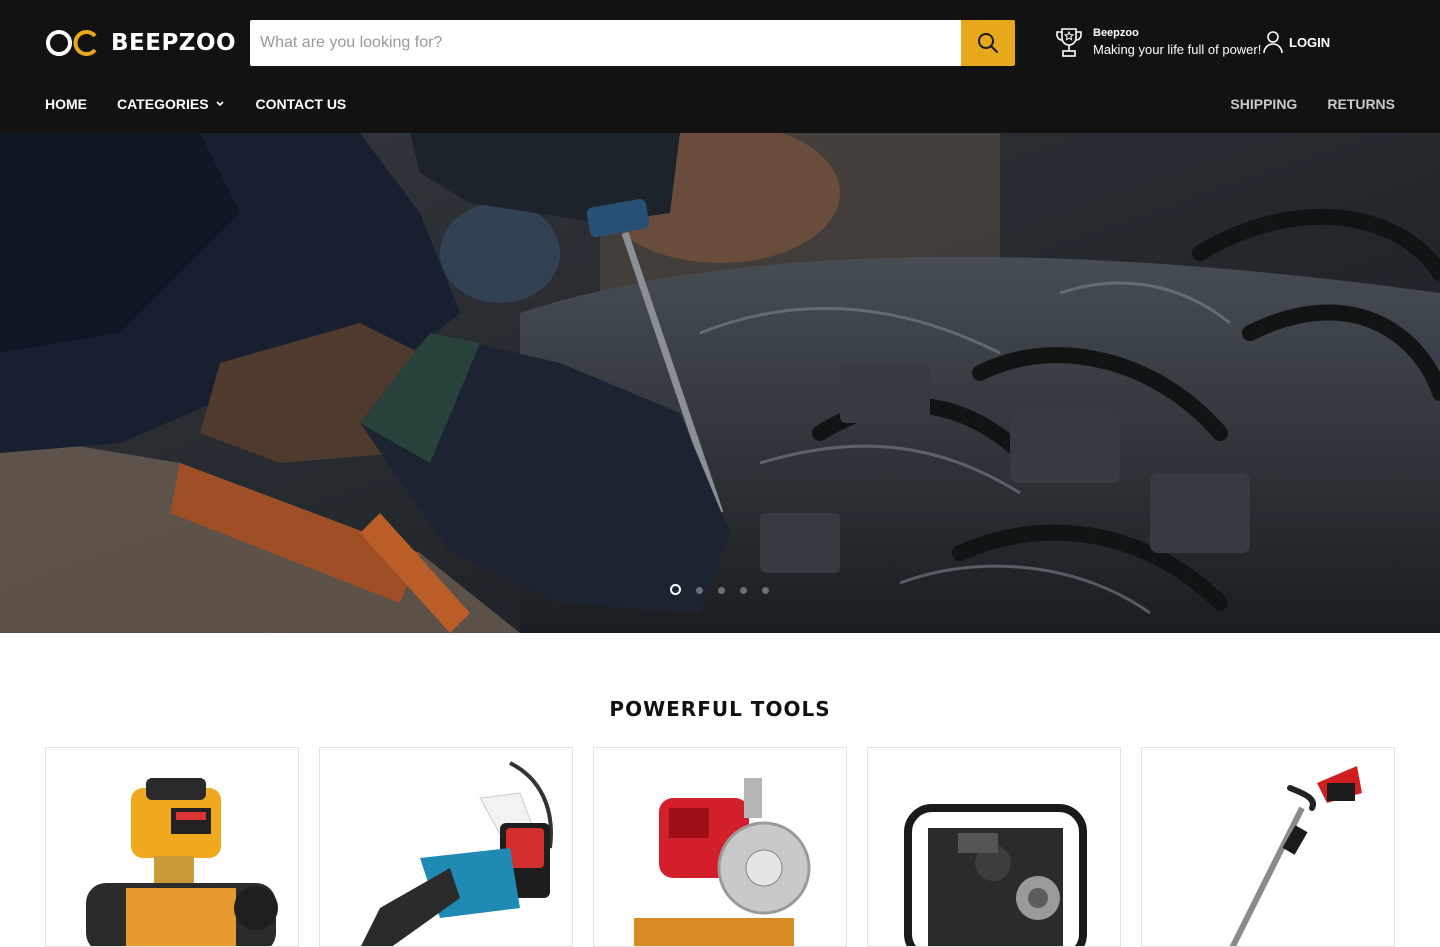 This screenshot has width=1440, height=947. What do you see at coordinates (1177, 49) in the screenshot?
I see `promo-subtitle: Making your life full of power!` at bounding box center [1177, 49].